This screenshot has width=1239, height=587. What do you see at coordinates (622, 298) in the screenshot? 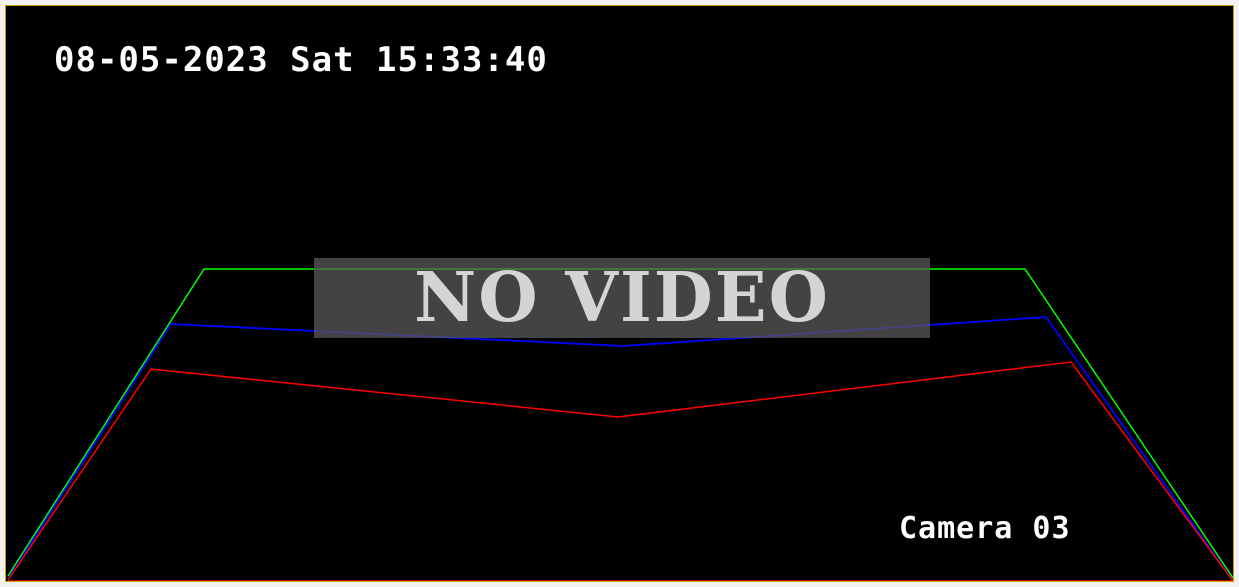
I see `no-video-banner: NO VIDEO` at bounding box center [622, 298].